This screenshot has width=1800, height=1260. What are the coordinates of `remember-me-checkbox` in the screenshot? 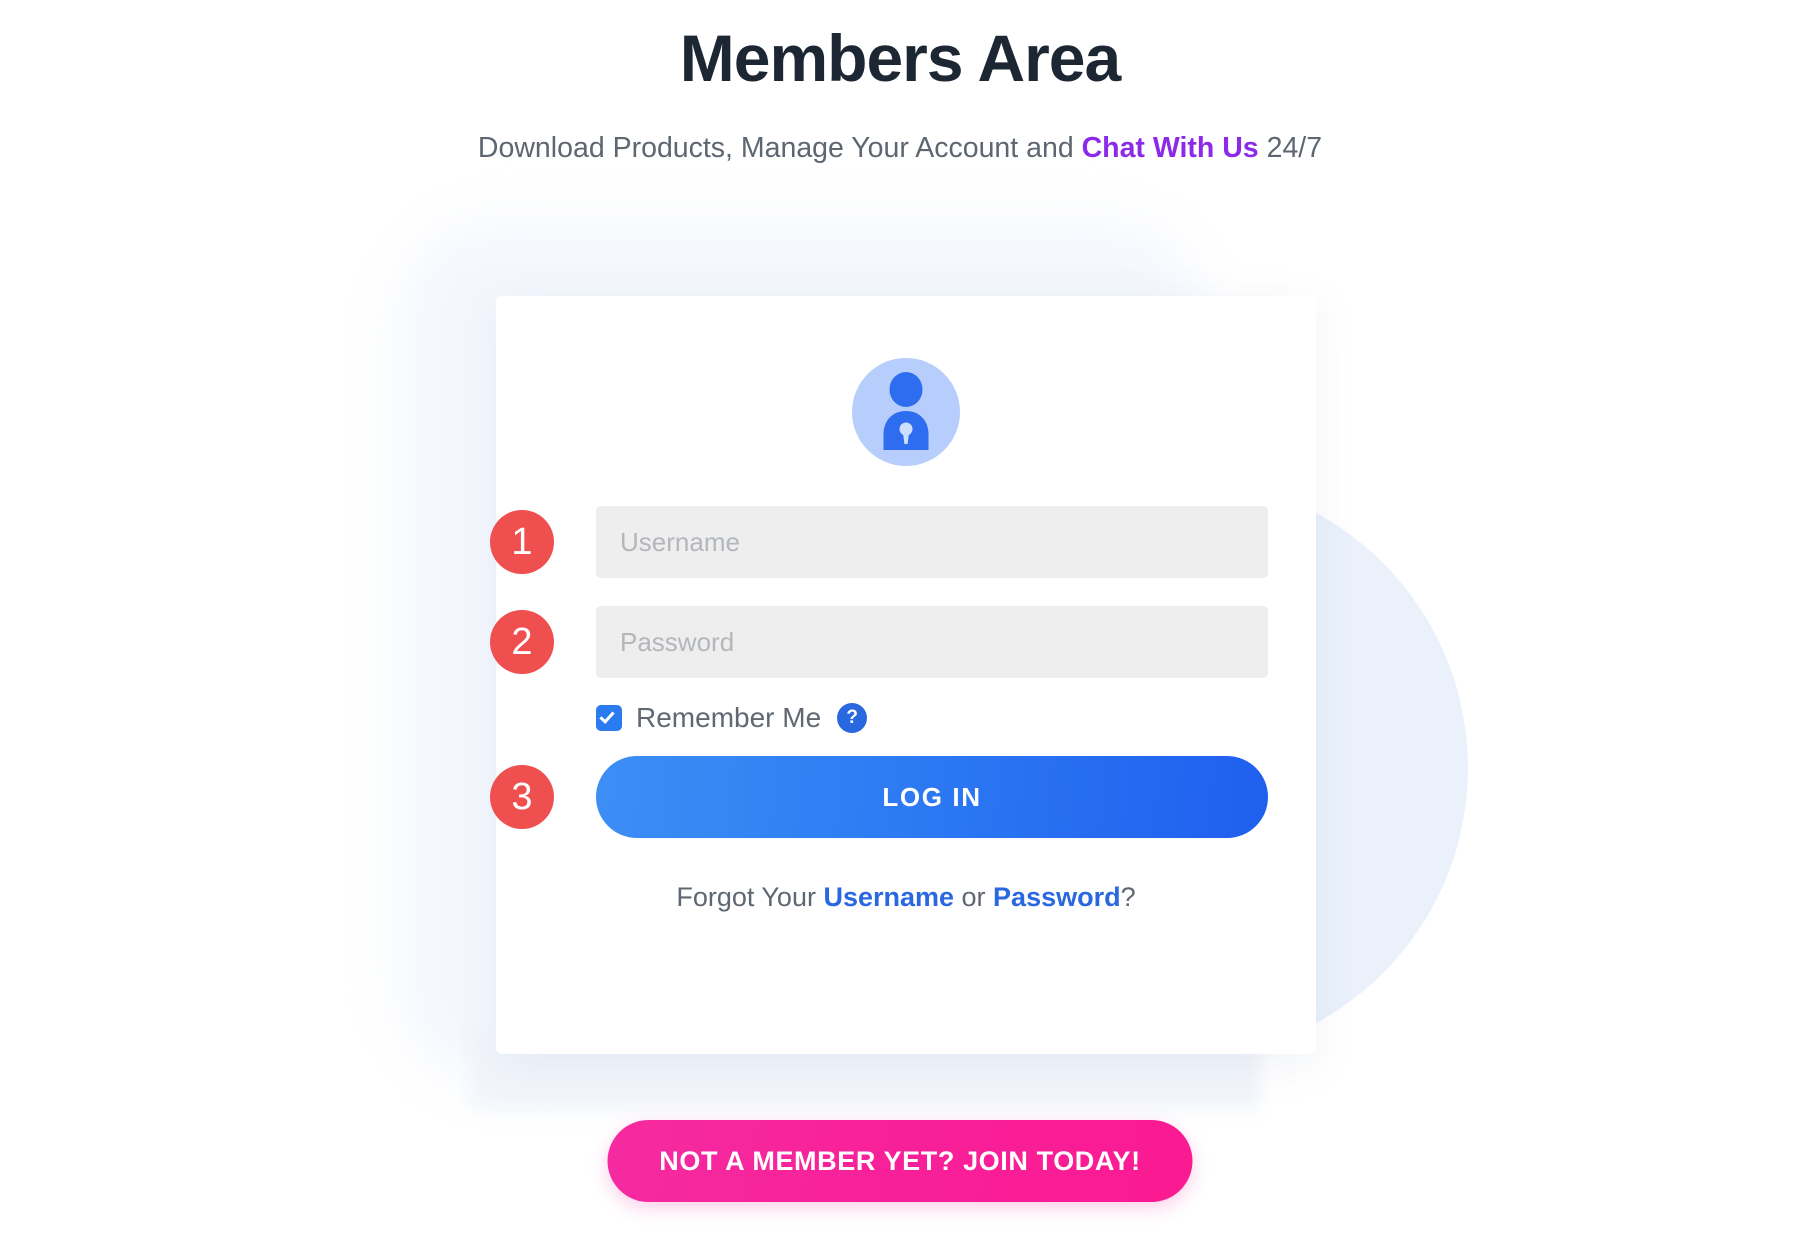 It's located at (609, 718).